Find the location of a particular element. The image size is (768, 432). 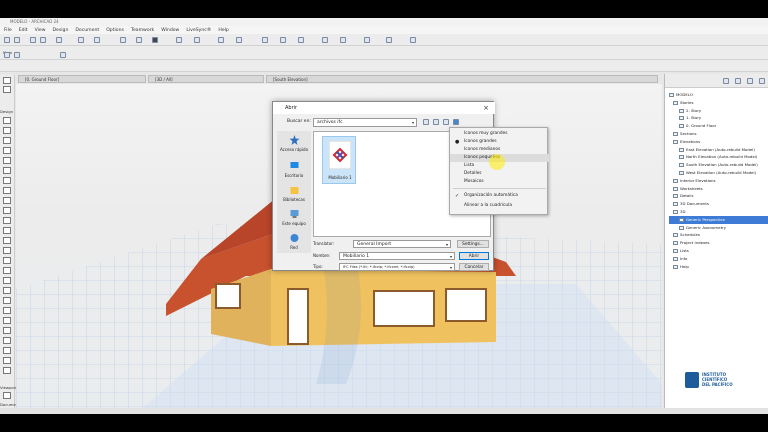

camera-tool-icon is located at coordinates (7, 395).